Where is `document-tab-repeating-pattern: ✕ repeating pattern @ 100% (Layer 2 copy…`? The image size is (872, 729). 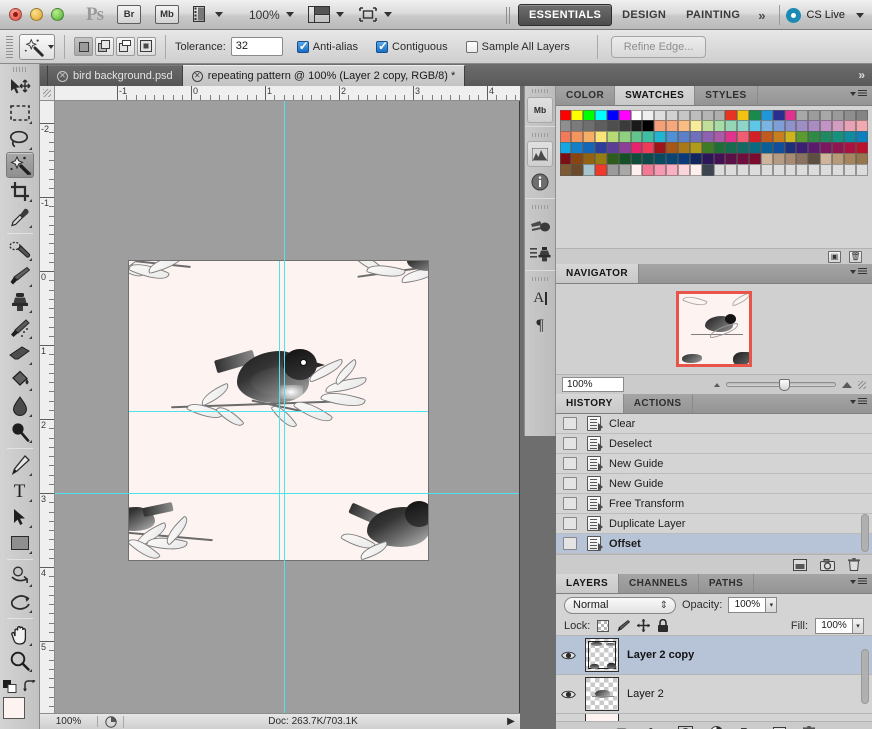 document-tab-repeating-pattern: ✕ repeating pattern @ 100% (Layer 2 copy… is located at coordinates (324, 75).